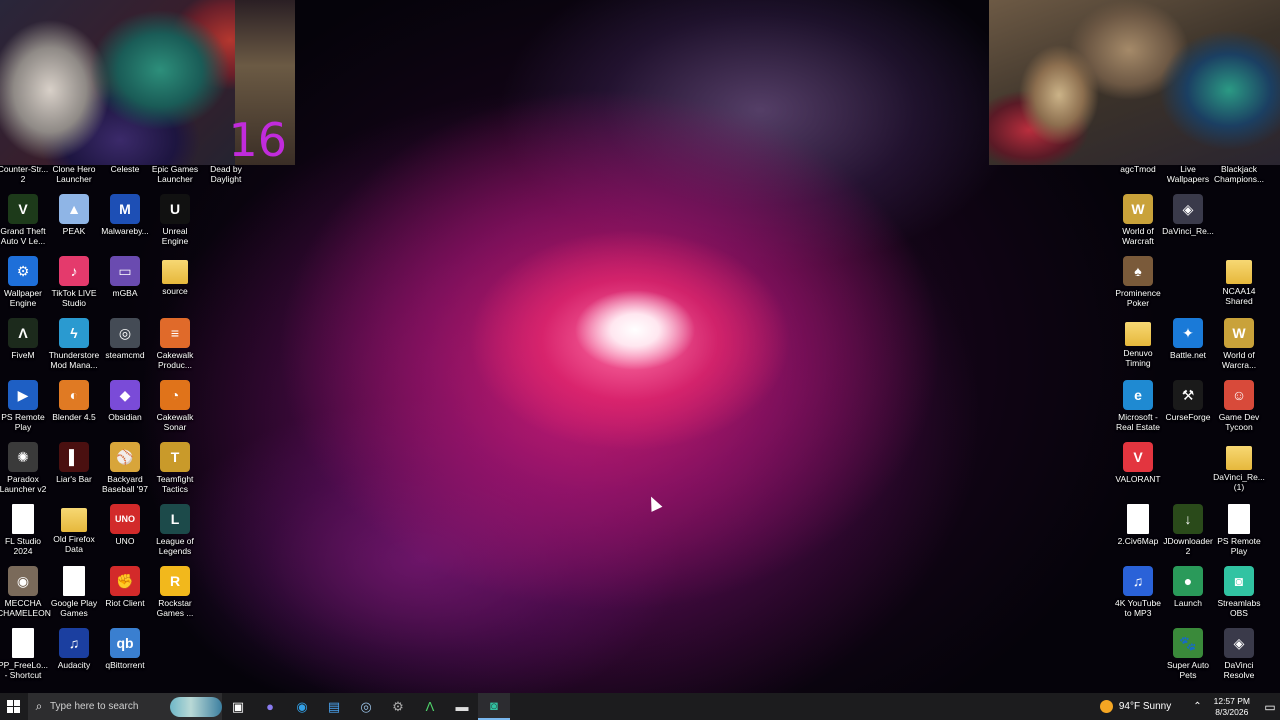 This screenshot has height=720, width=1280. Describe the element at coordinates (14, 706) in the screenshot. I see `start-button` at that location.